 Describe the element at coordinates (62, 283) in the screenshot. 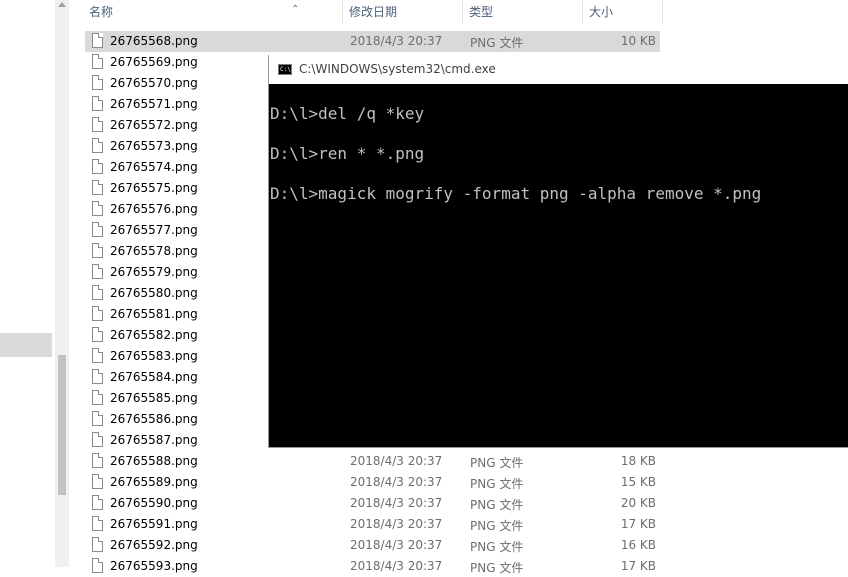

I see `navigation-scrollbar` at that location.